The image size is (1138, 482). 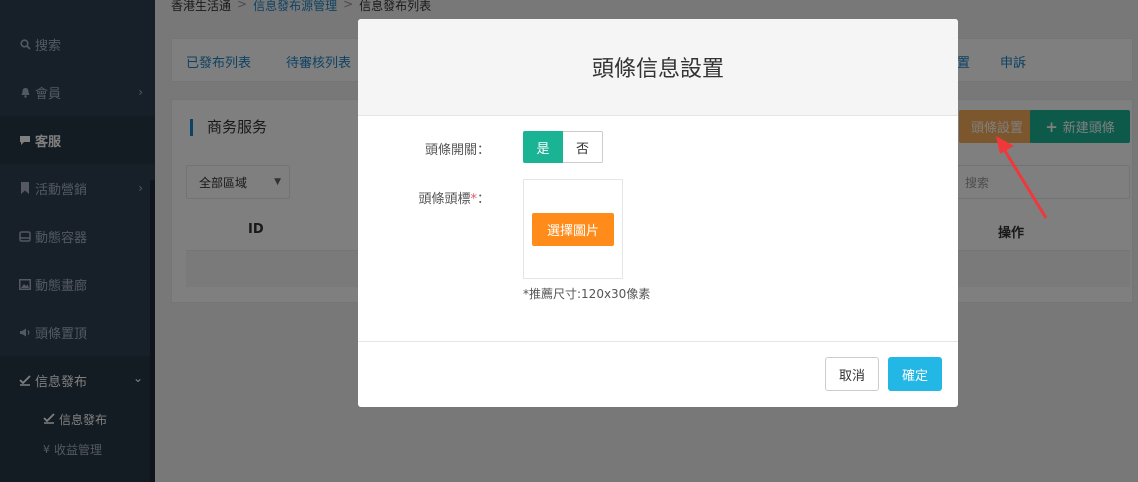 I want to click on switch-label: 頭條開關：, so click(x=457, y=150).